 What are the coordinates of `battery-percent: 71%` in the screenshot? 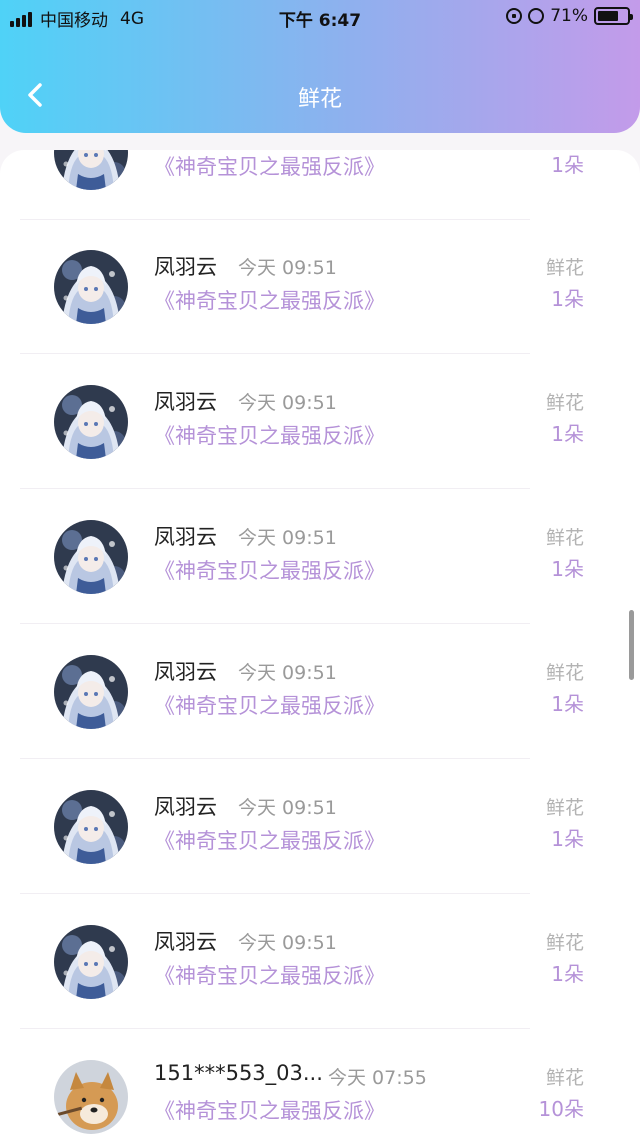 It's located at (569, 16).